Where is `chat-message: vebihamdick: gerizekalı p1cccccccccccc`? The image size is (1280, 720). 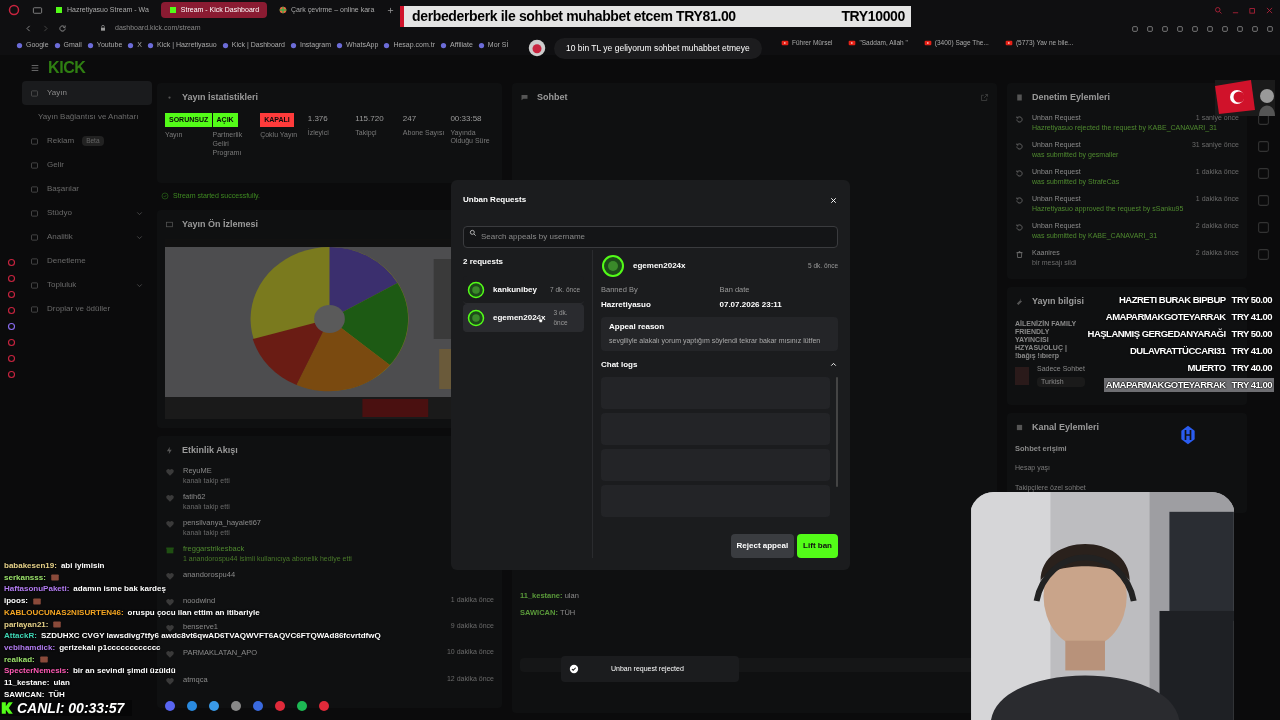
chat-message: vebihamdick: gerizekalı p1cccccccccccc is located at coordinates (82, 647).